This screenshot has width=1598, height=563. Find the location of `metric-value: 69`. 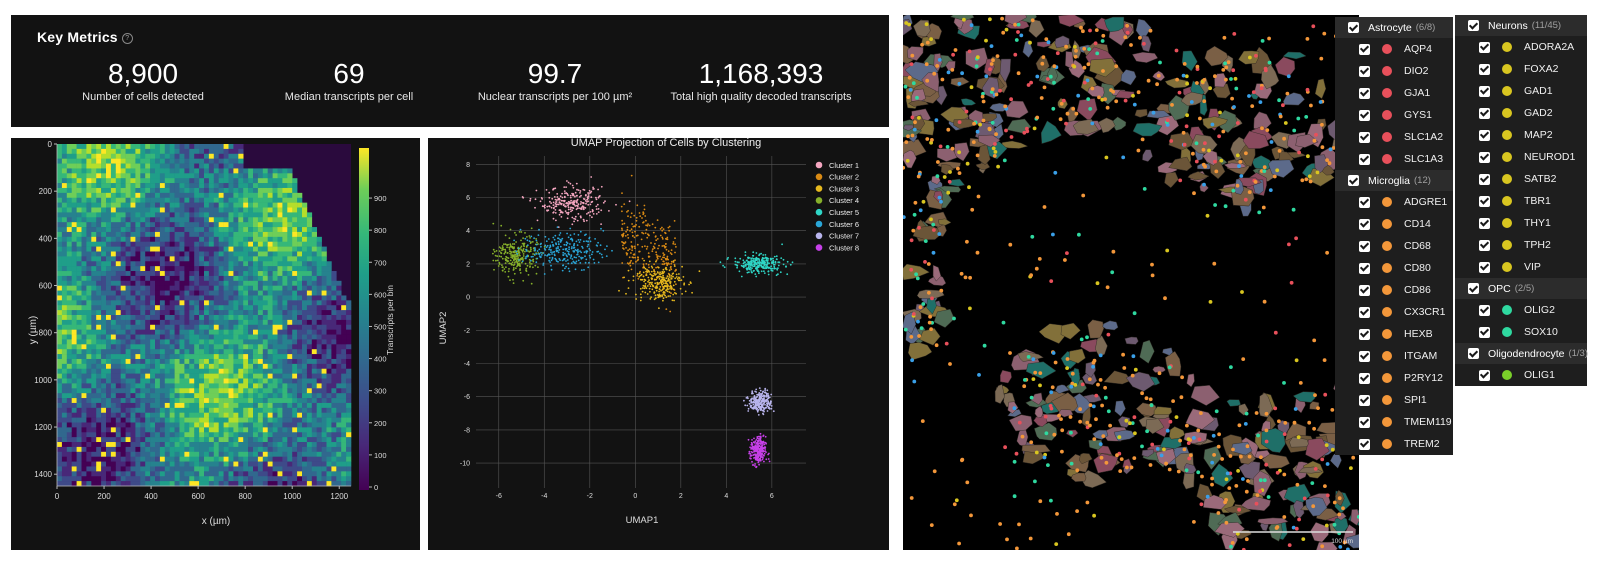

metric-value: 69 is located at coordinates (349, 73).